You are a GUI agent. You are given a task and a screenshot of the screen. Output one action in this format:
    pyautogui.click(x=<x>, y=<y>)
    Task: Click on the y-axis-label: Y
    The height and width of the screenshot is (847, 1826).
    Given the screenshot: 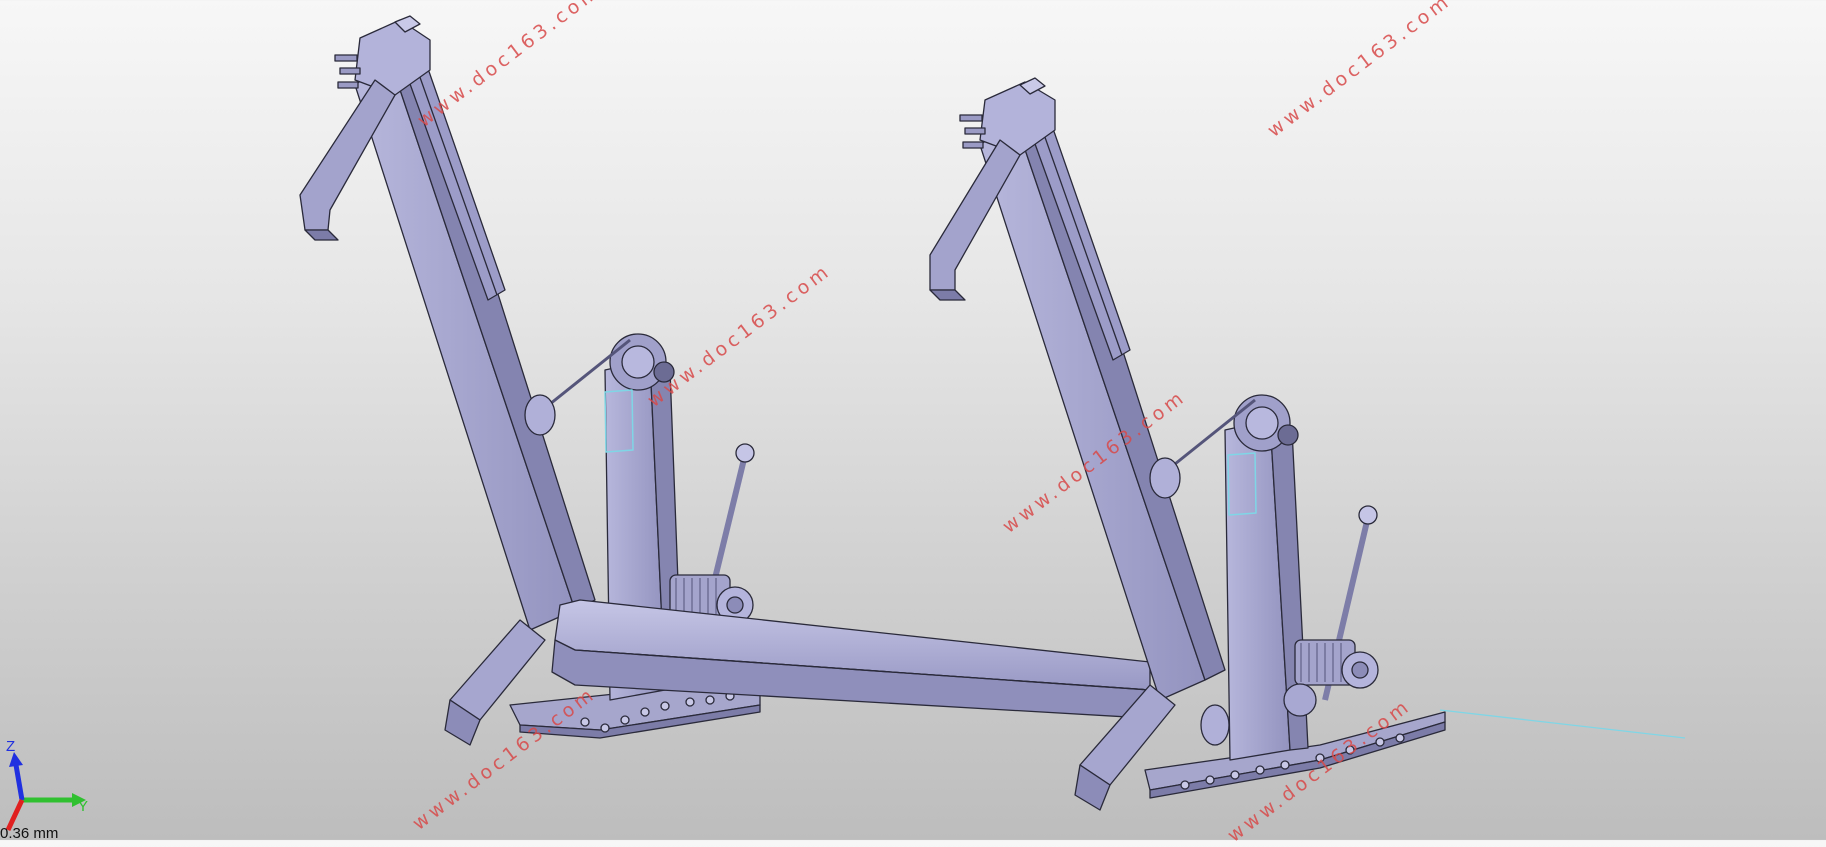 What is the action you would take?
    pyautogui.click(x=83, y=806)
    